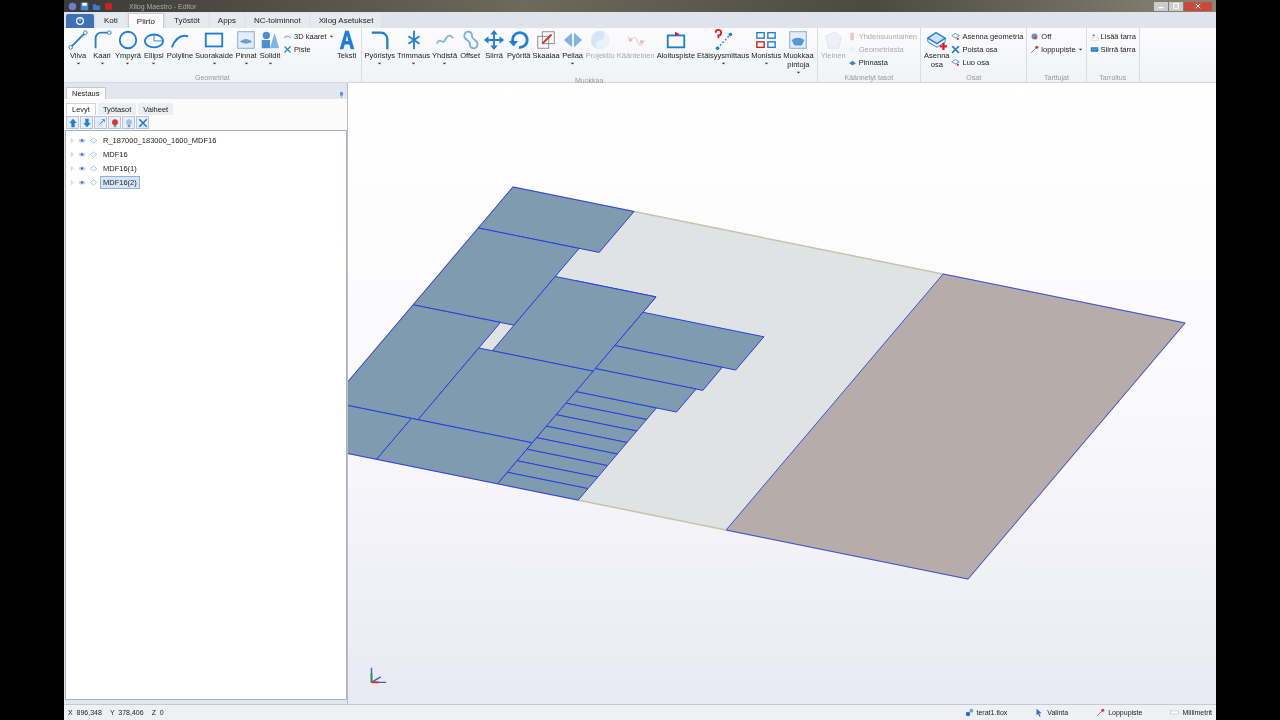 The image size is (1280, 720). Describe the element at coordinates (72, 6) in the screenshot. I see `app-icon` at that location.